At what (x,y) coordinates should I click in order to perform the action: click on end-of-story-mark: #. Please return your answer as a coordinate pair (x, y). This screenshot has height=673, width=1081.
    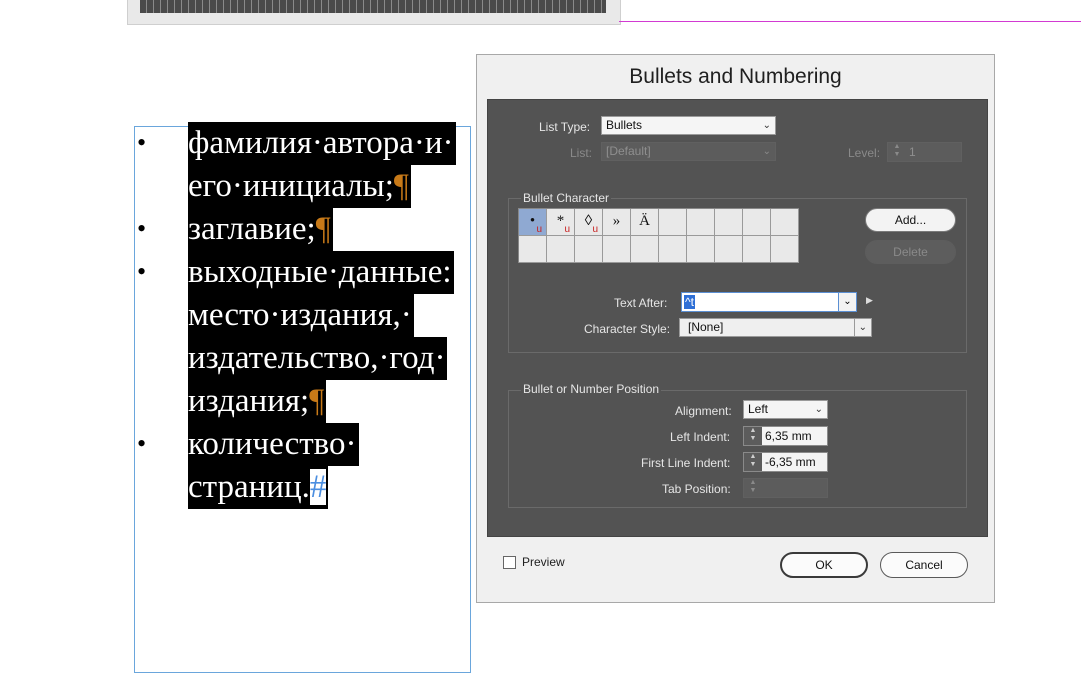
    Looking at the image, I should click on (318, 487).